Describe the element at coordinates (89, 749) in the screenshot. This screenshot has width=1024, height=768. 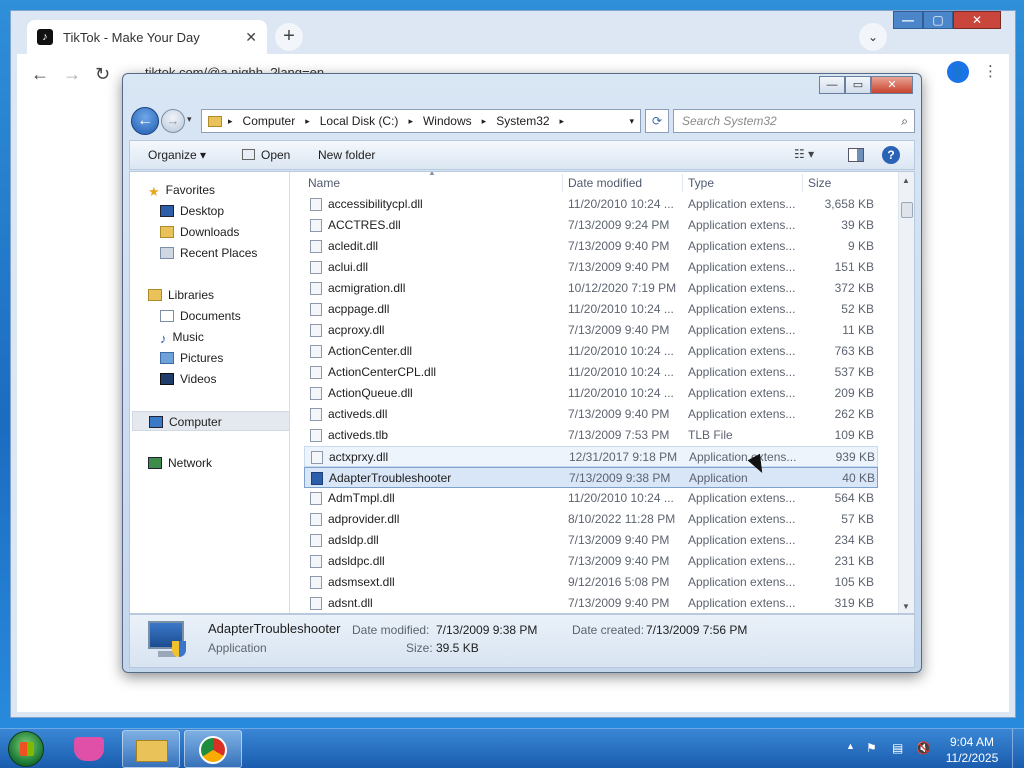
I see `taskbar-app-cat` at that location.